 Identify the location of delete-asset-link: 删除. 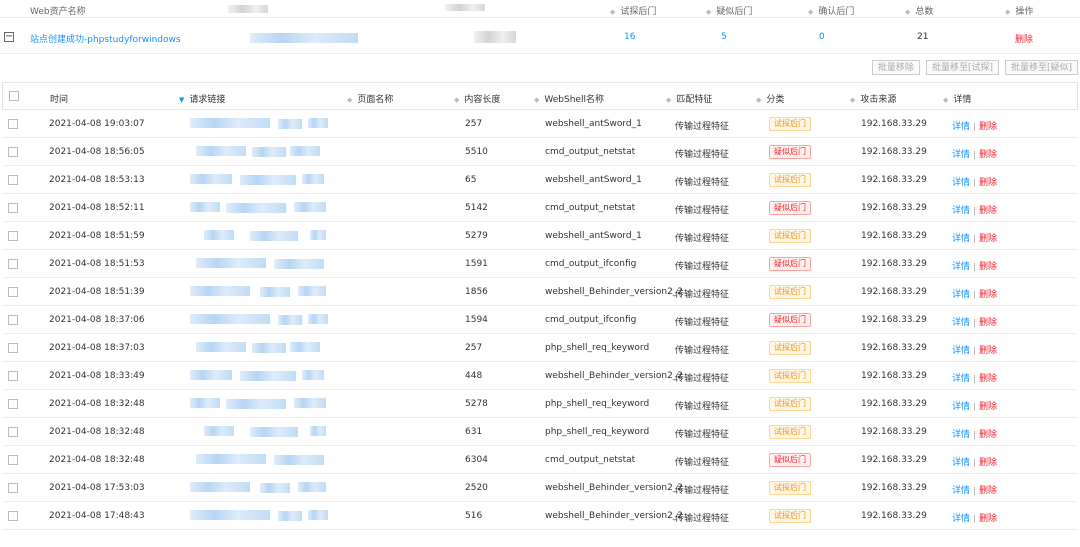
(1024, 38).